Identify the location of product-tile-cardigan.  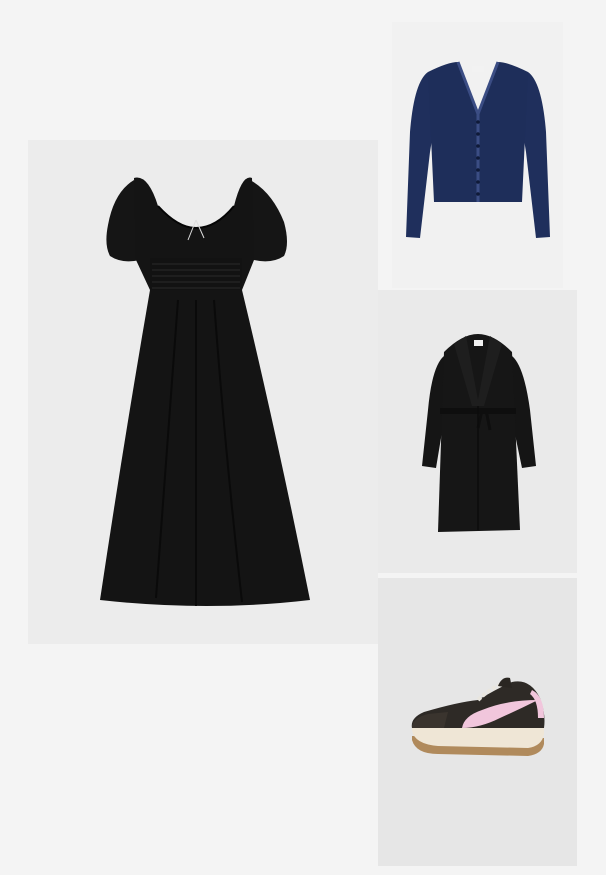
(477, 155).